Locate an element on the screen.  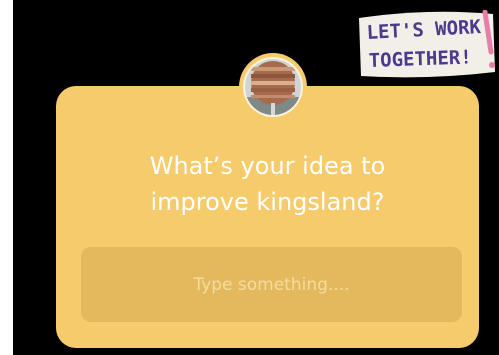
question-text: What’s your idea to improve kingsland? is located at coordinates (267, 184).